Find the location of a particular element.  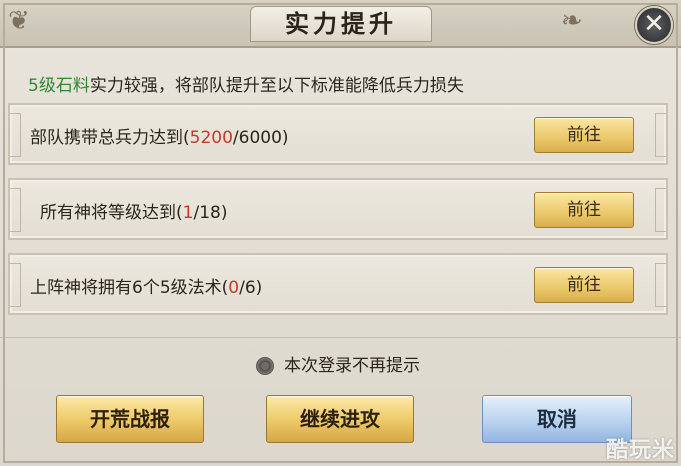

intro-message: 实力较强，将部队提升至以下标准能降低兵力损失 is located at coordinates (276, 86).